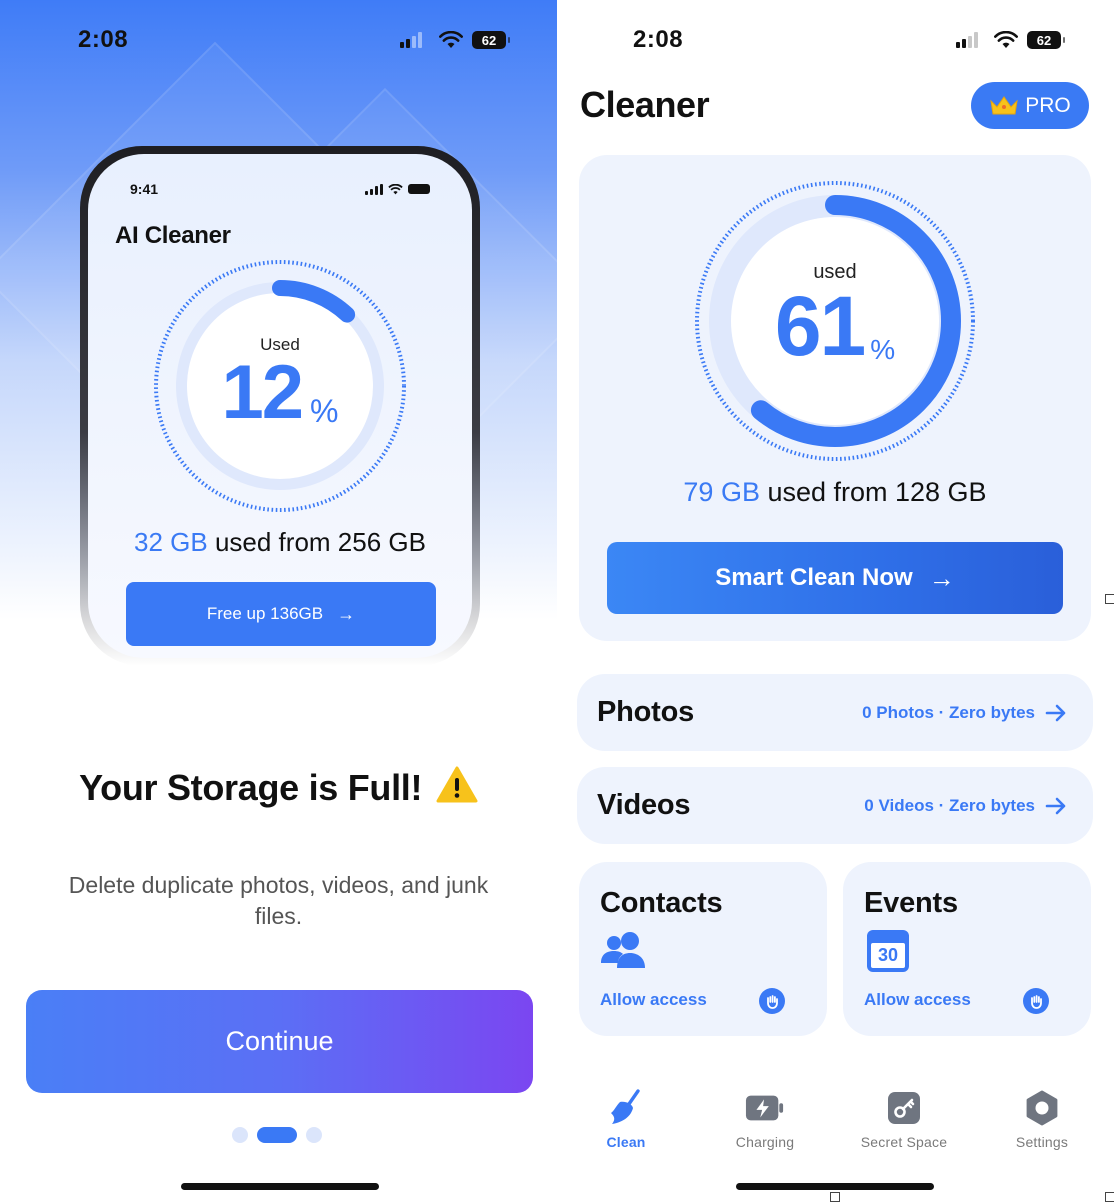  Describe the element at coordinates (1042, 1142) in the screenshot. I see `tab-settings-label: Settings` at that location.